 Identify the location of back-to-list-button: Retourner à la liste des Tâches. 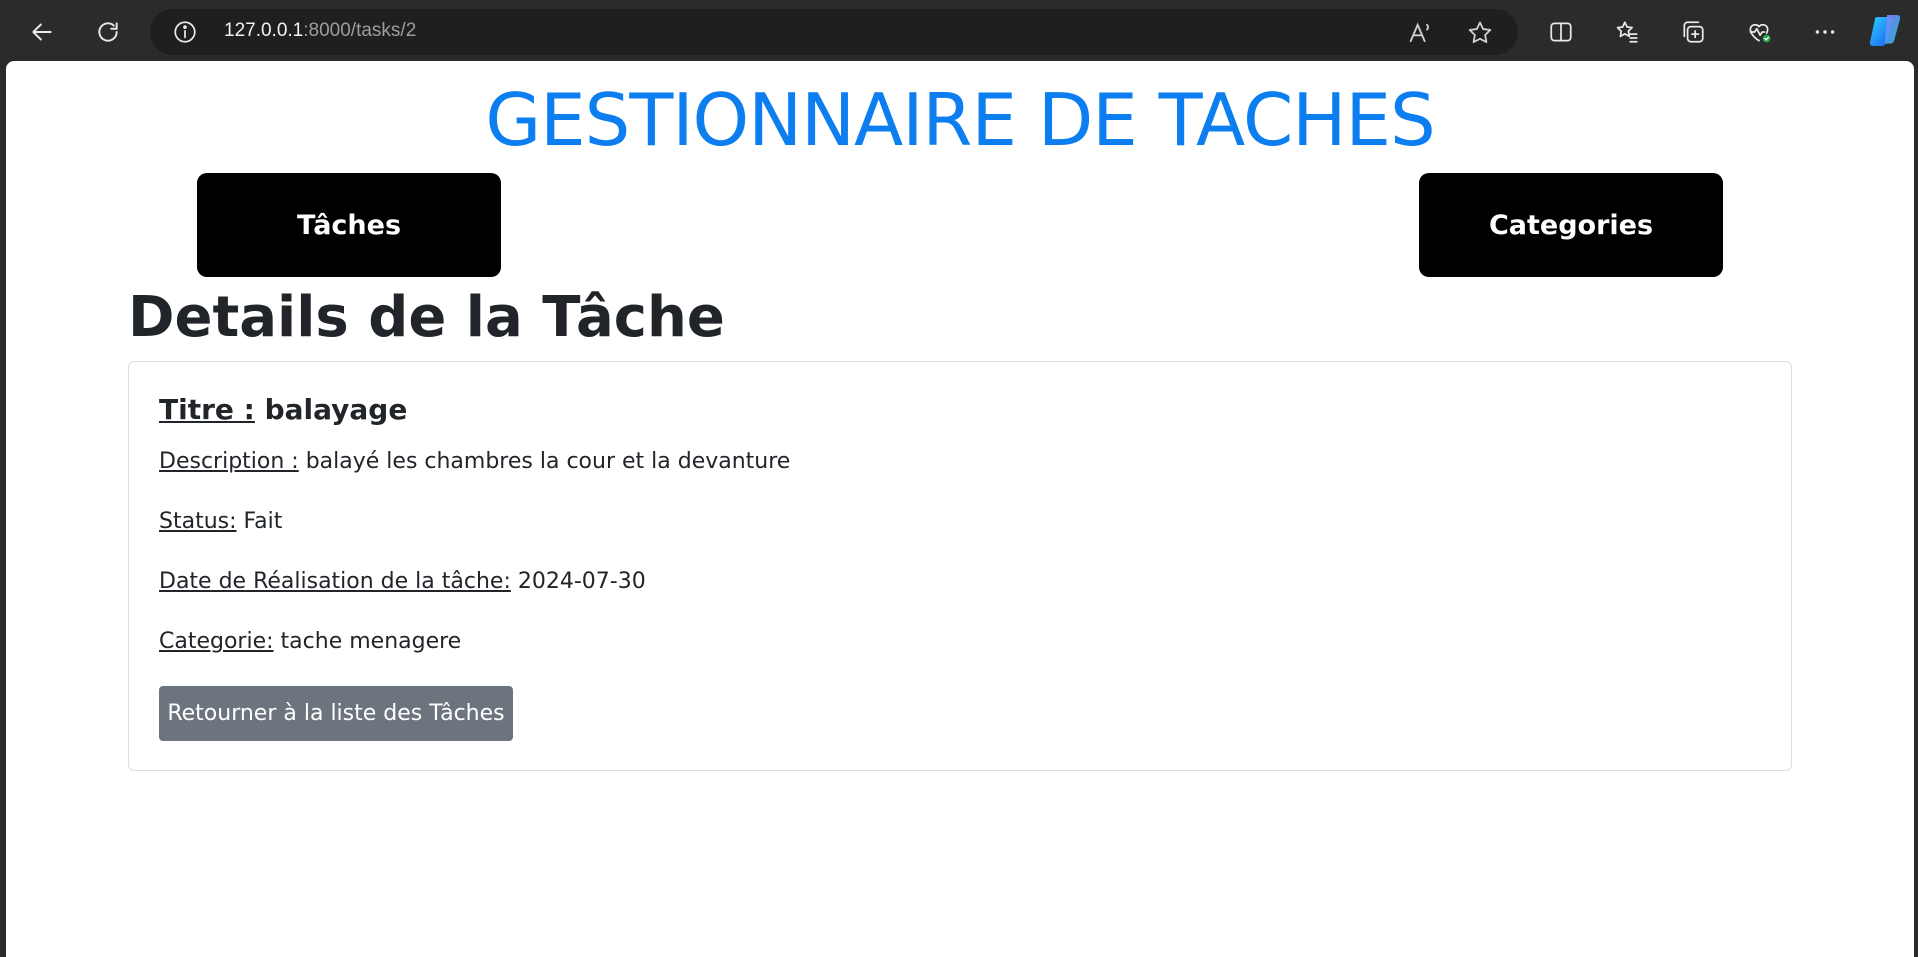
(336, 713).